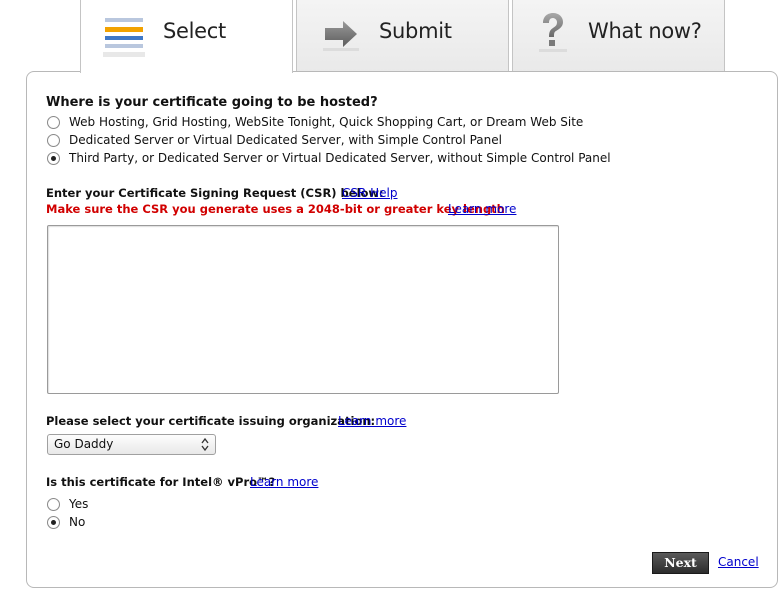  Describe the element at coordinates (372, 421) in the screenshot. I see `issuer-learn-more-link: Learn more` at that location.